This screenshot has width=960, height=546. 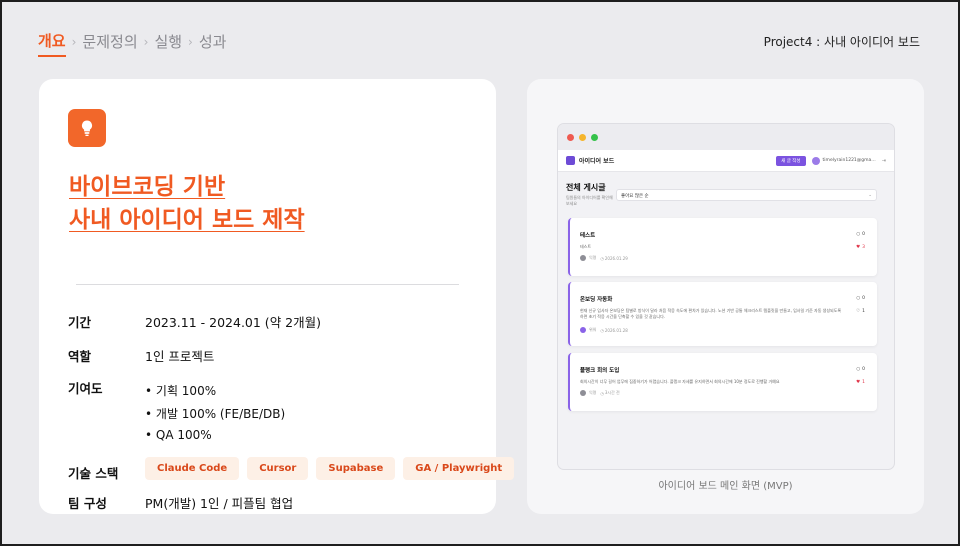 What do you see at coordinates (586, 246) in the screenshot?
I see `post-text: 테스트` at bounding box center [586, 246].